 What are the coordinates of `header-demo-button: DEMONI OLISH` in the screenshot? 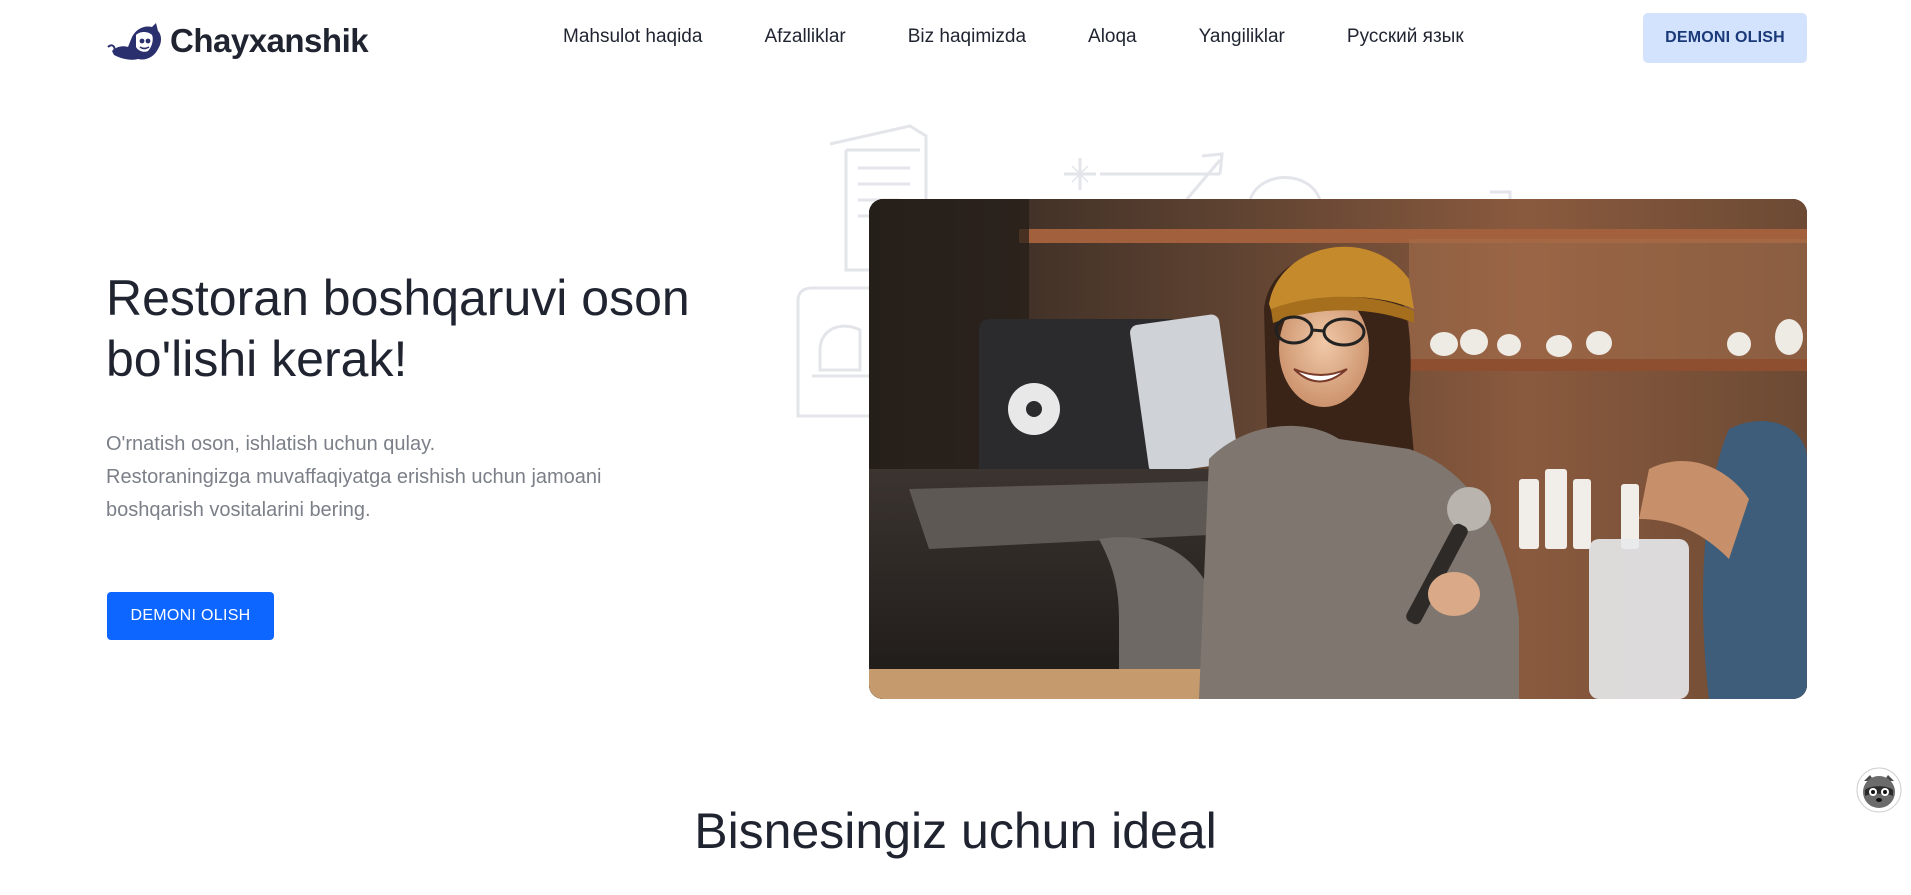 It's located at (1725, 38).